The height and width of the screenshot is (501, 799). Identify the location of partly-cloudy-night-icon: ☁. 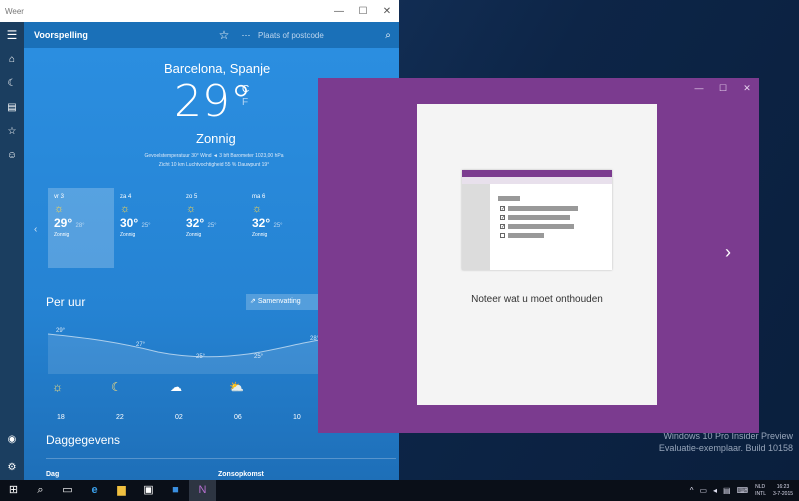
(176, 387).